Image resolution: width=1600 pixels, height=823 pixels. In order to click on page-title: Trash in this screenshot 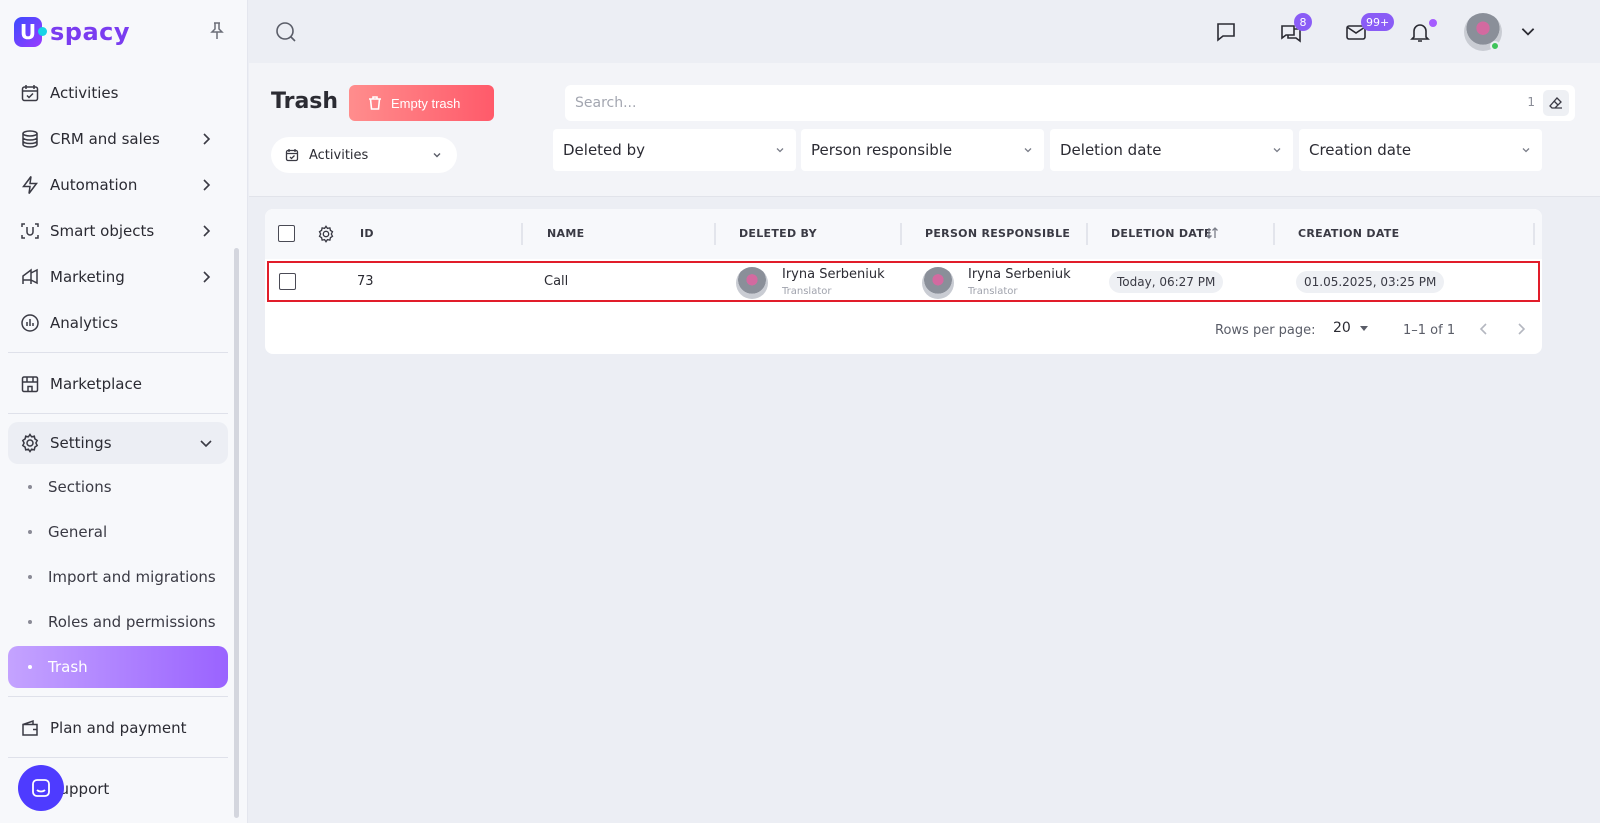, I will do `click(305, 101)`.